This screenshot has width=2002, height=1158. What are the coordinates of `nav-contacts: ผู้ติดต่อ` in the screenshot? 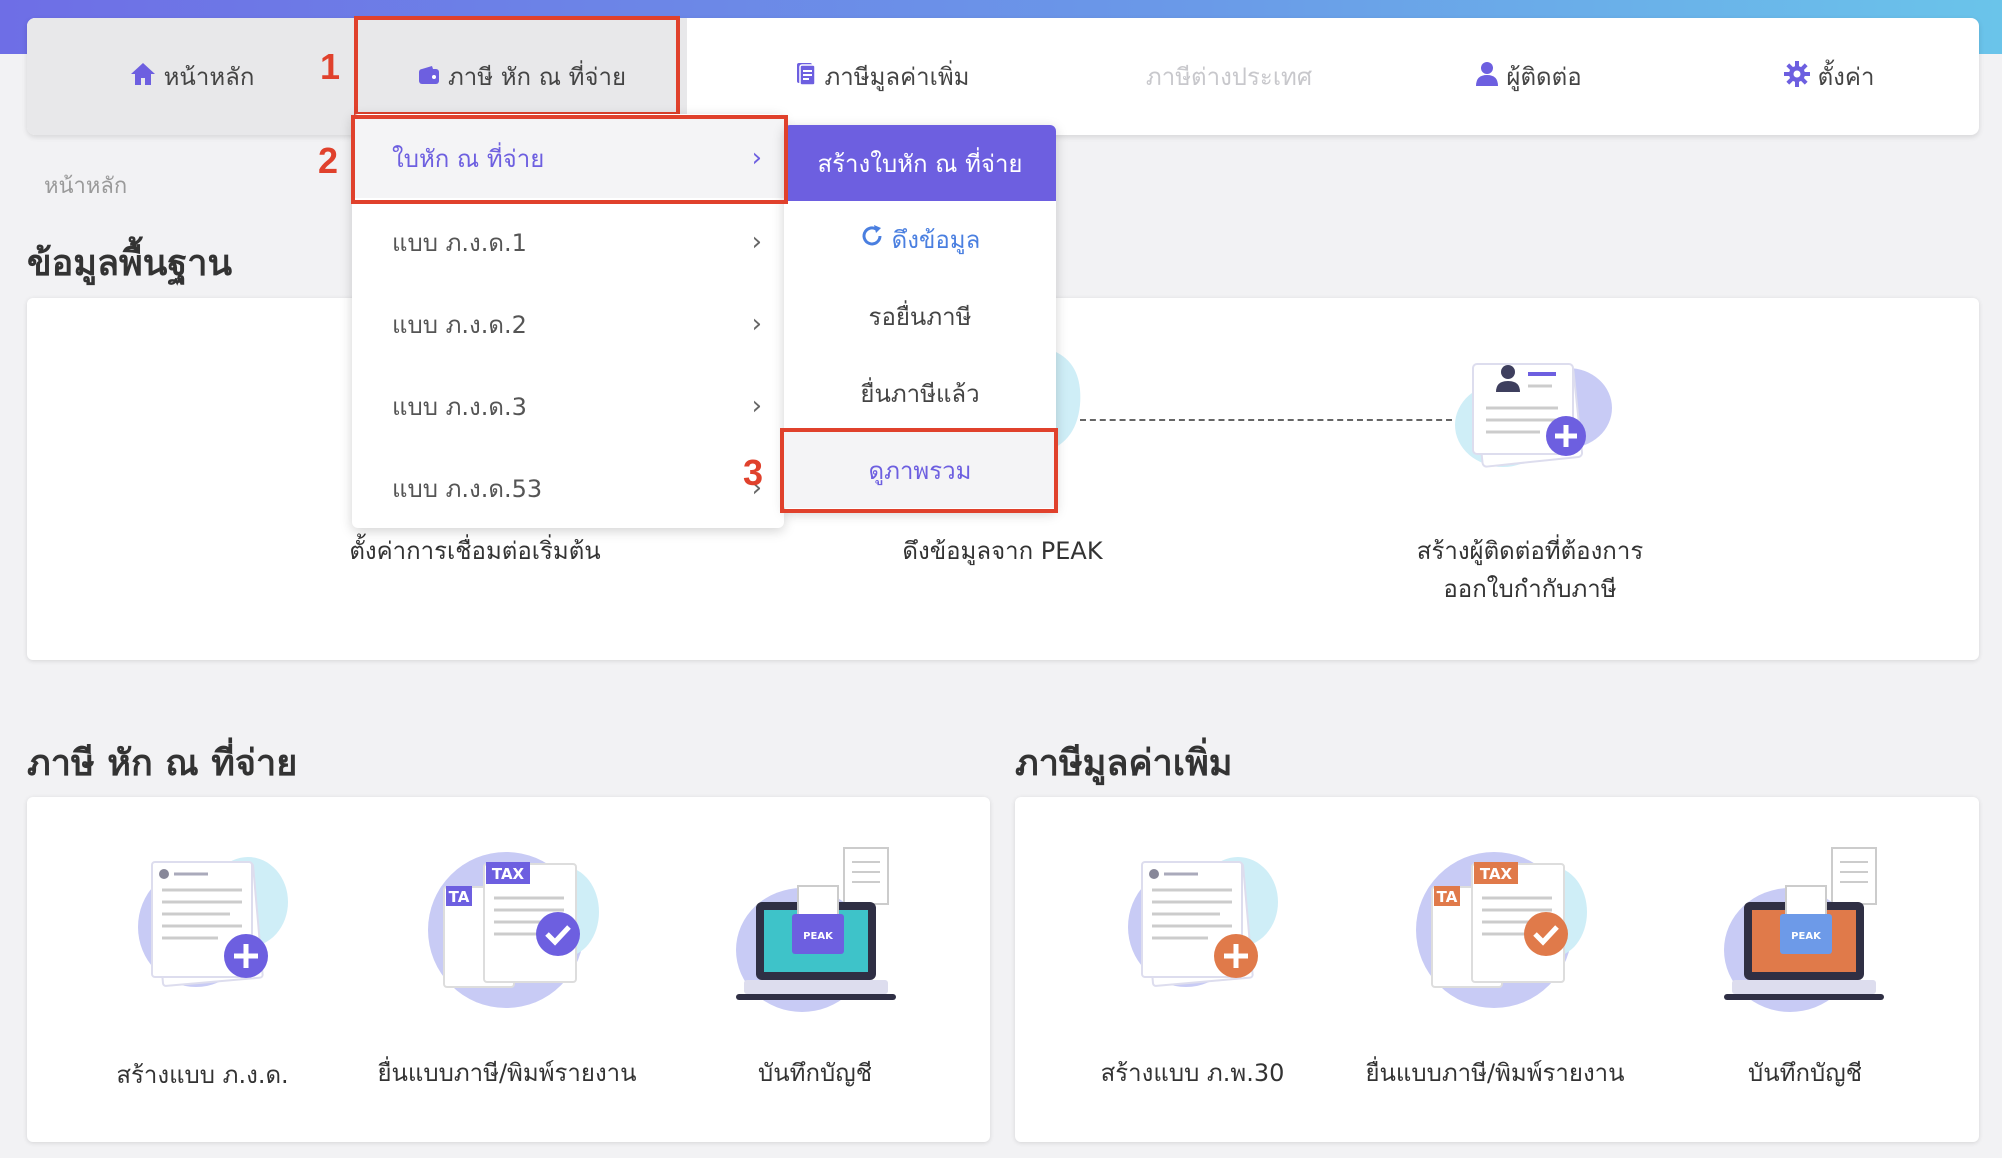 It's located at (1529, 76).